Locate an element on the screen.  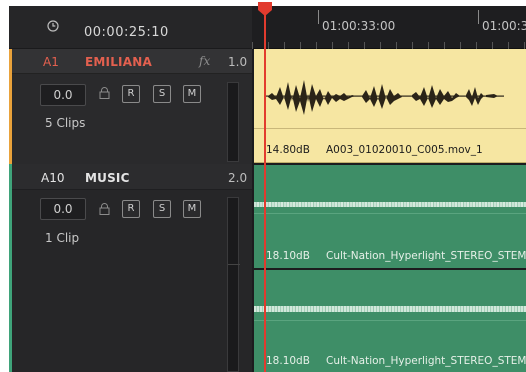
timeline-header-left: 00:00:25:10 is located at coordinates (130, 27).